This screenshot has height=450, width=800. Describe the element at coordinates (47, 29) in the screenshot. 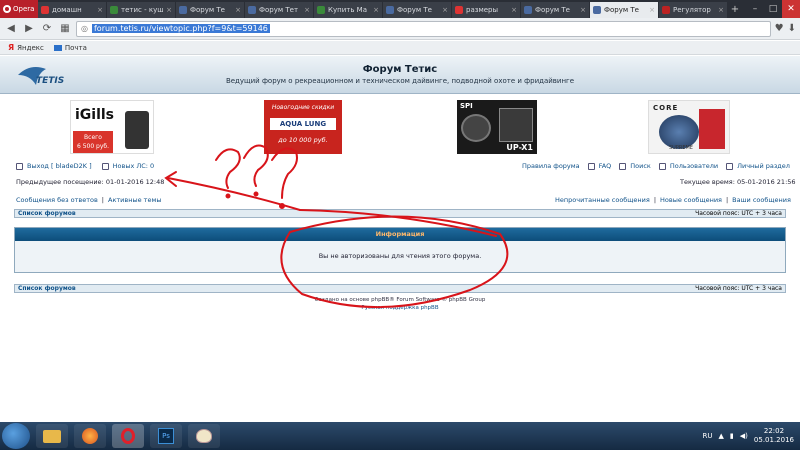

I see `reload-button: ⟳` at that location.